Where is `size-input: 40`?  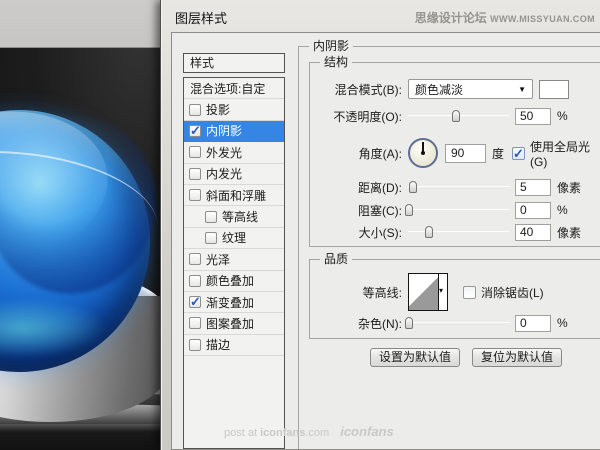
size-input: 40 is located at coordinates (533, 232).